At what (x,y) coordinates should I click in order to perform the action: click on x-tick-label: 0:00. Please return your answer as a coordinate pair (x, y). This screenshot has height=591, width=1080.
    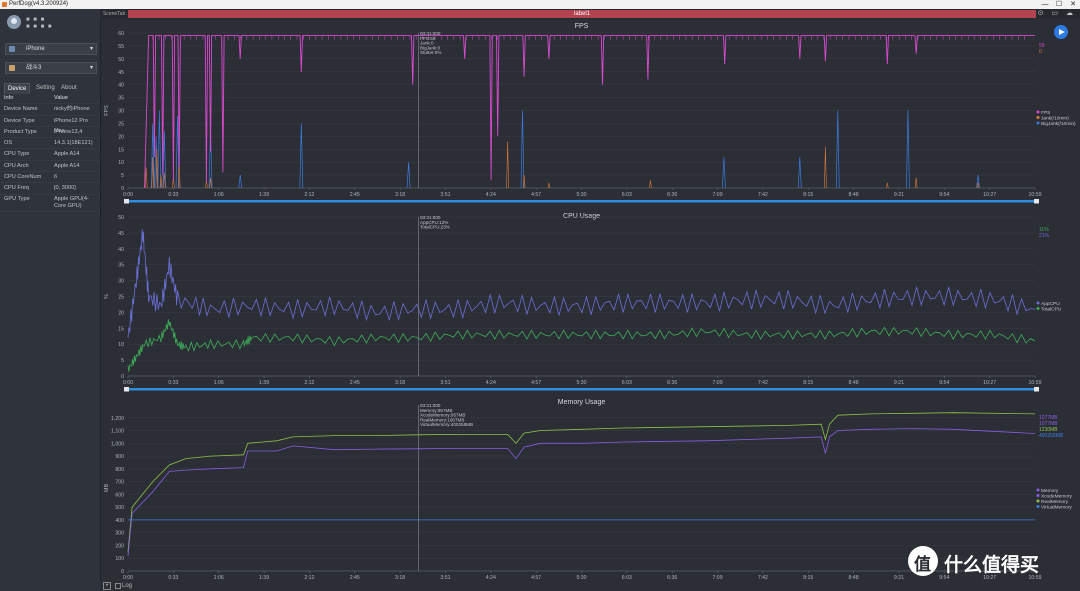
    Looking at the image, I should click on (128, 383).